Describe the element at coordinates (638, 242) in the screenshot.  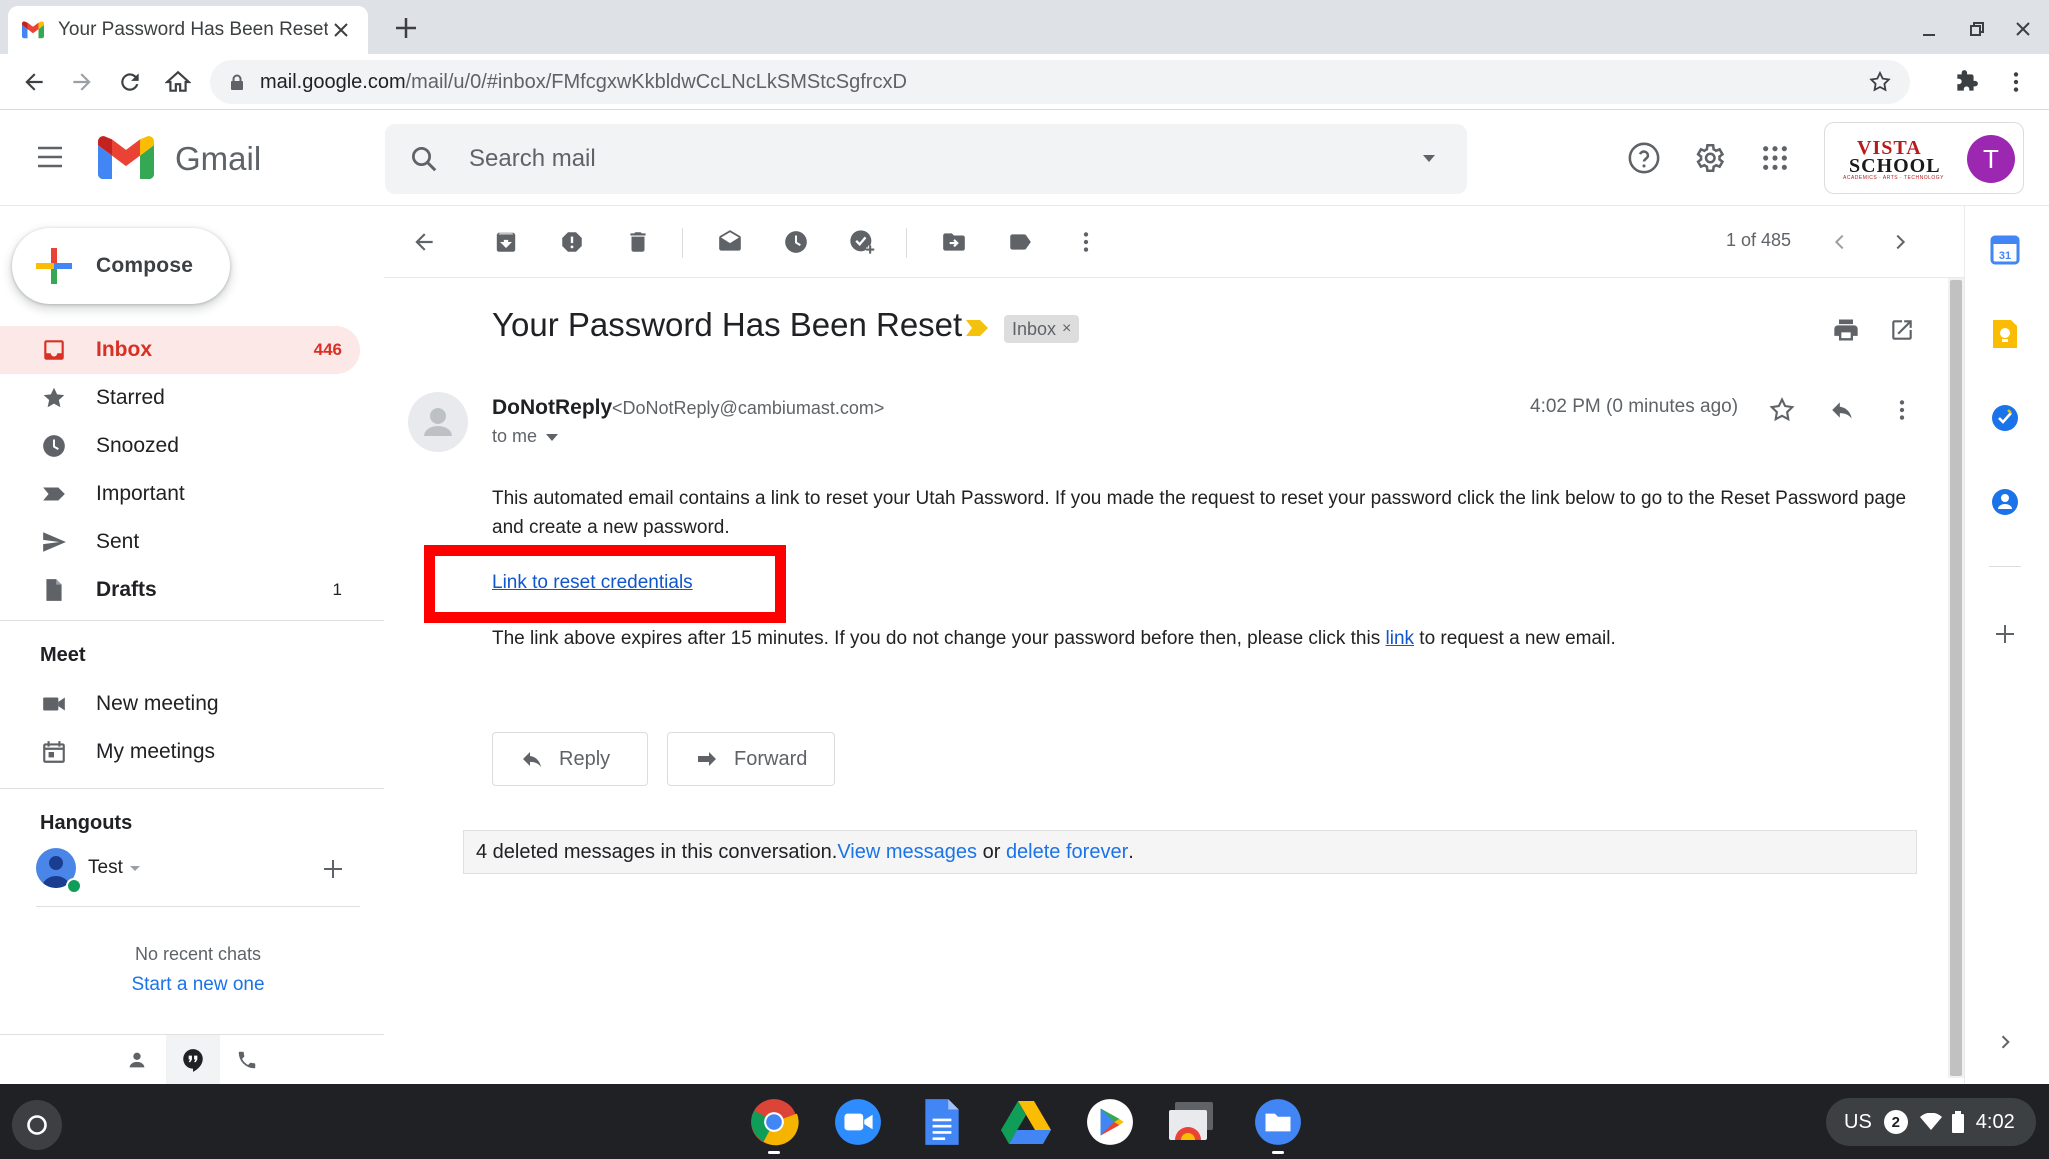
I see `delete-trash-icon` at that location.